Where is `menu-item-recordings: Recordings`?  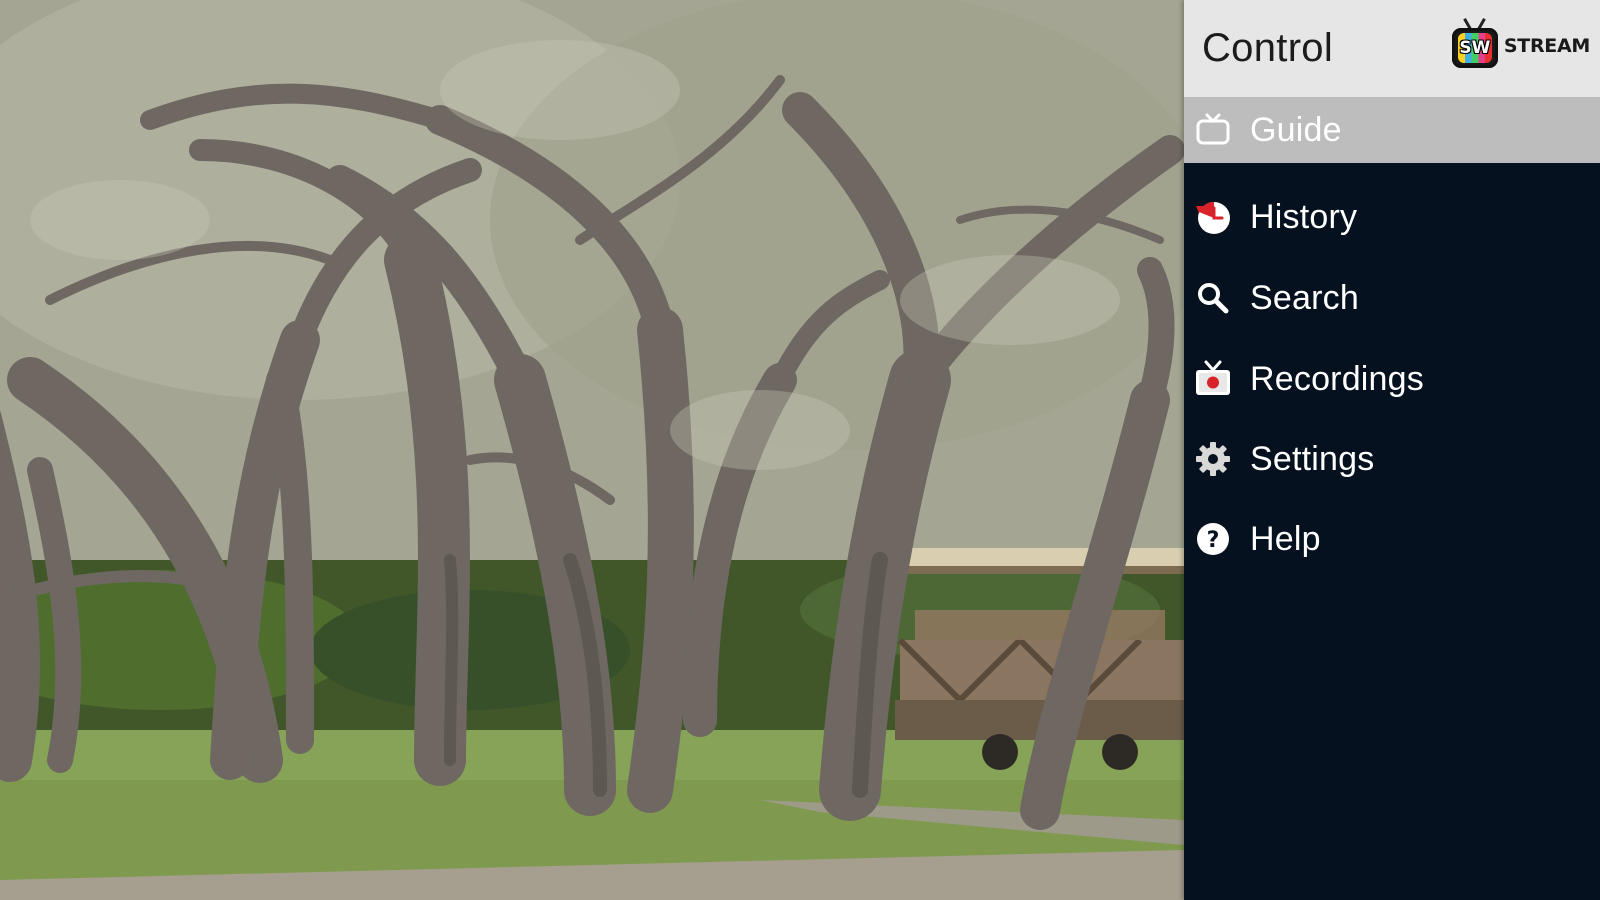 menu-item-recordings: Recordings is located at coordinates (1392, 379).